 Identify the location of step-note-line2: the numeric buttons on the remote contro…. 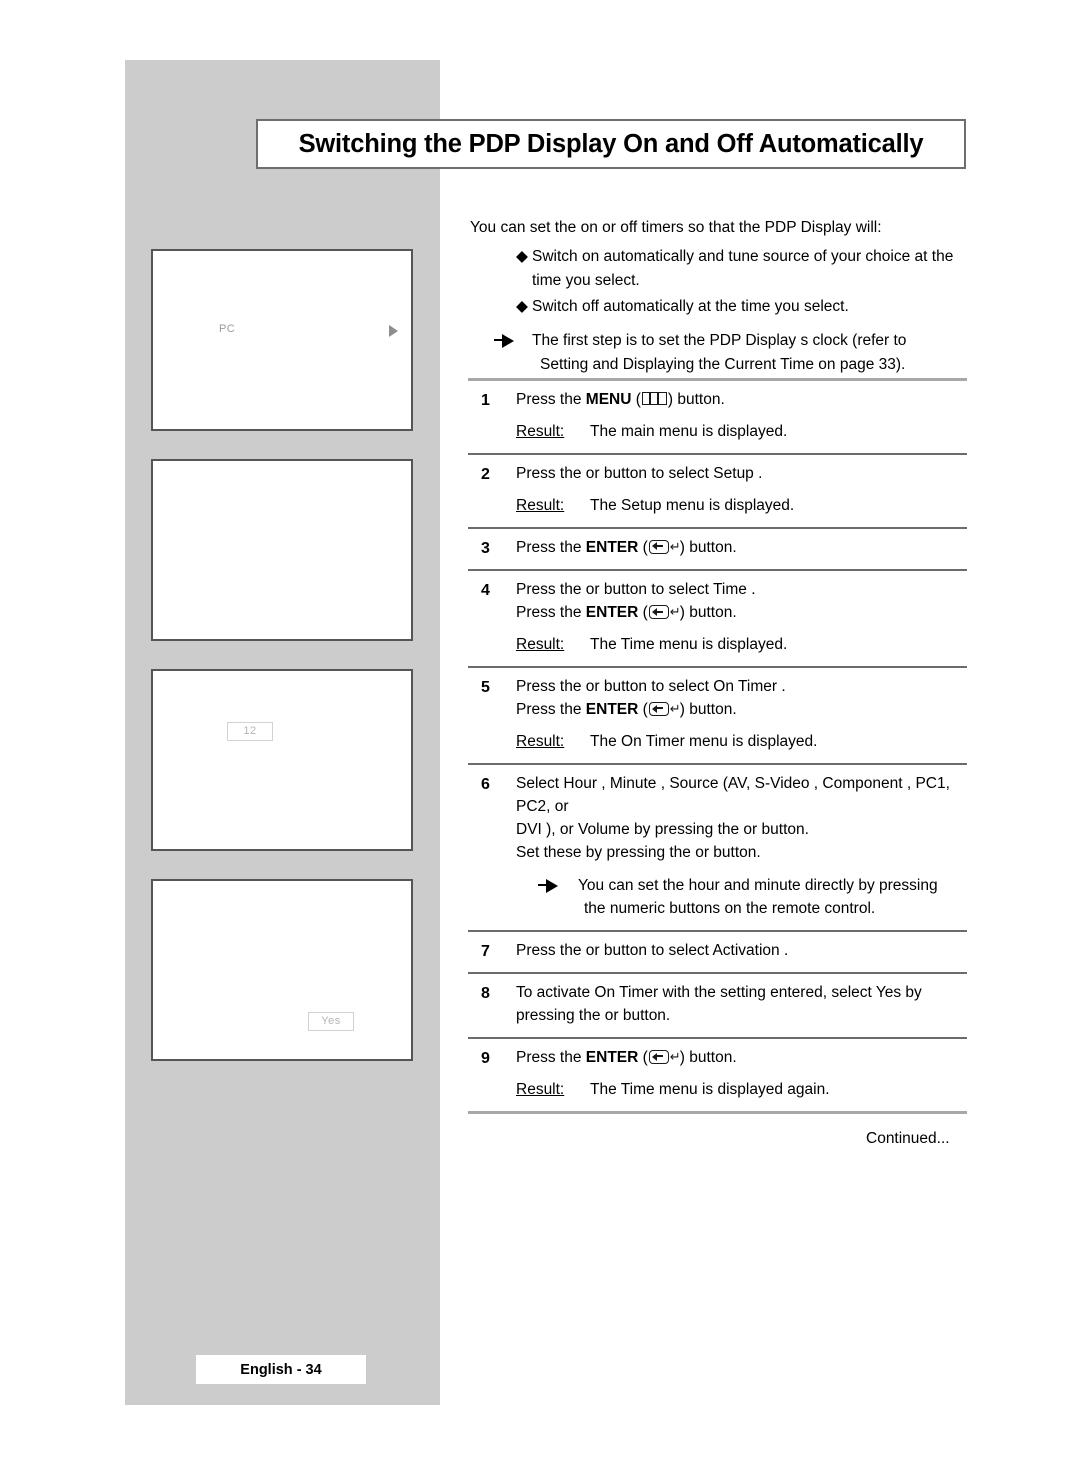
(730, 908).